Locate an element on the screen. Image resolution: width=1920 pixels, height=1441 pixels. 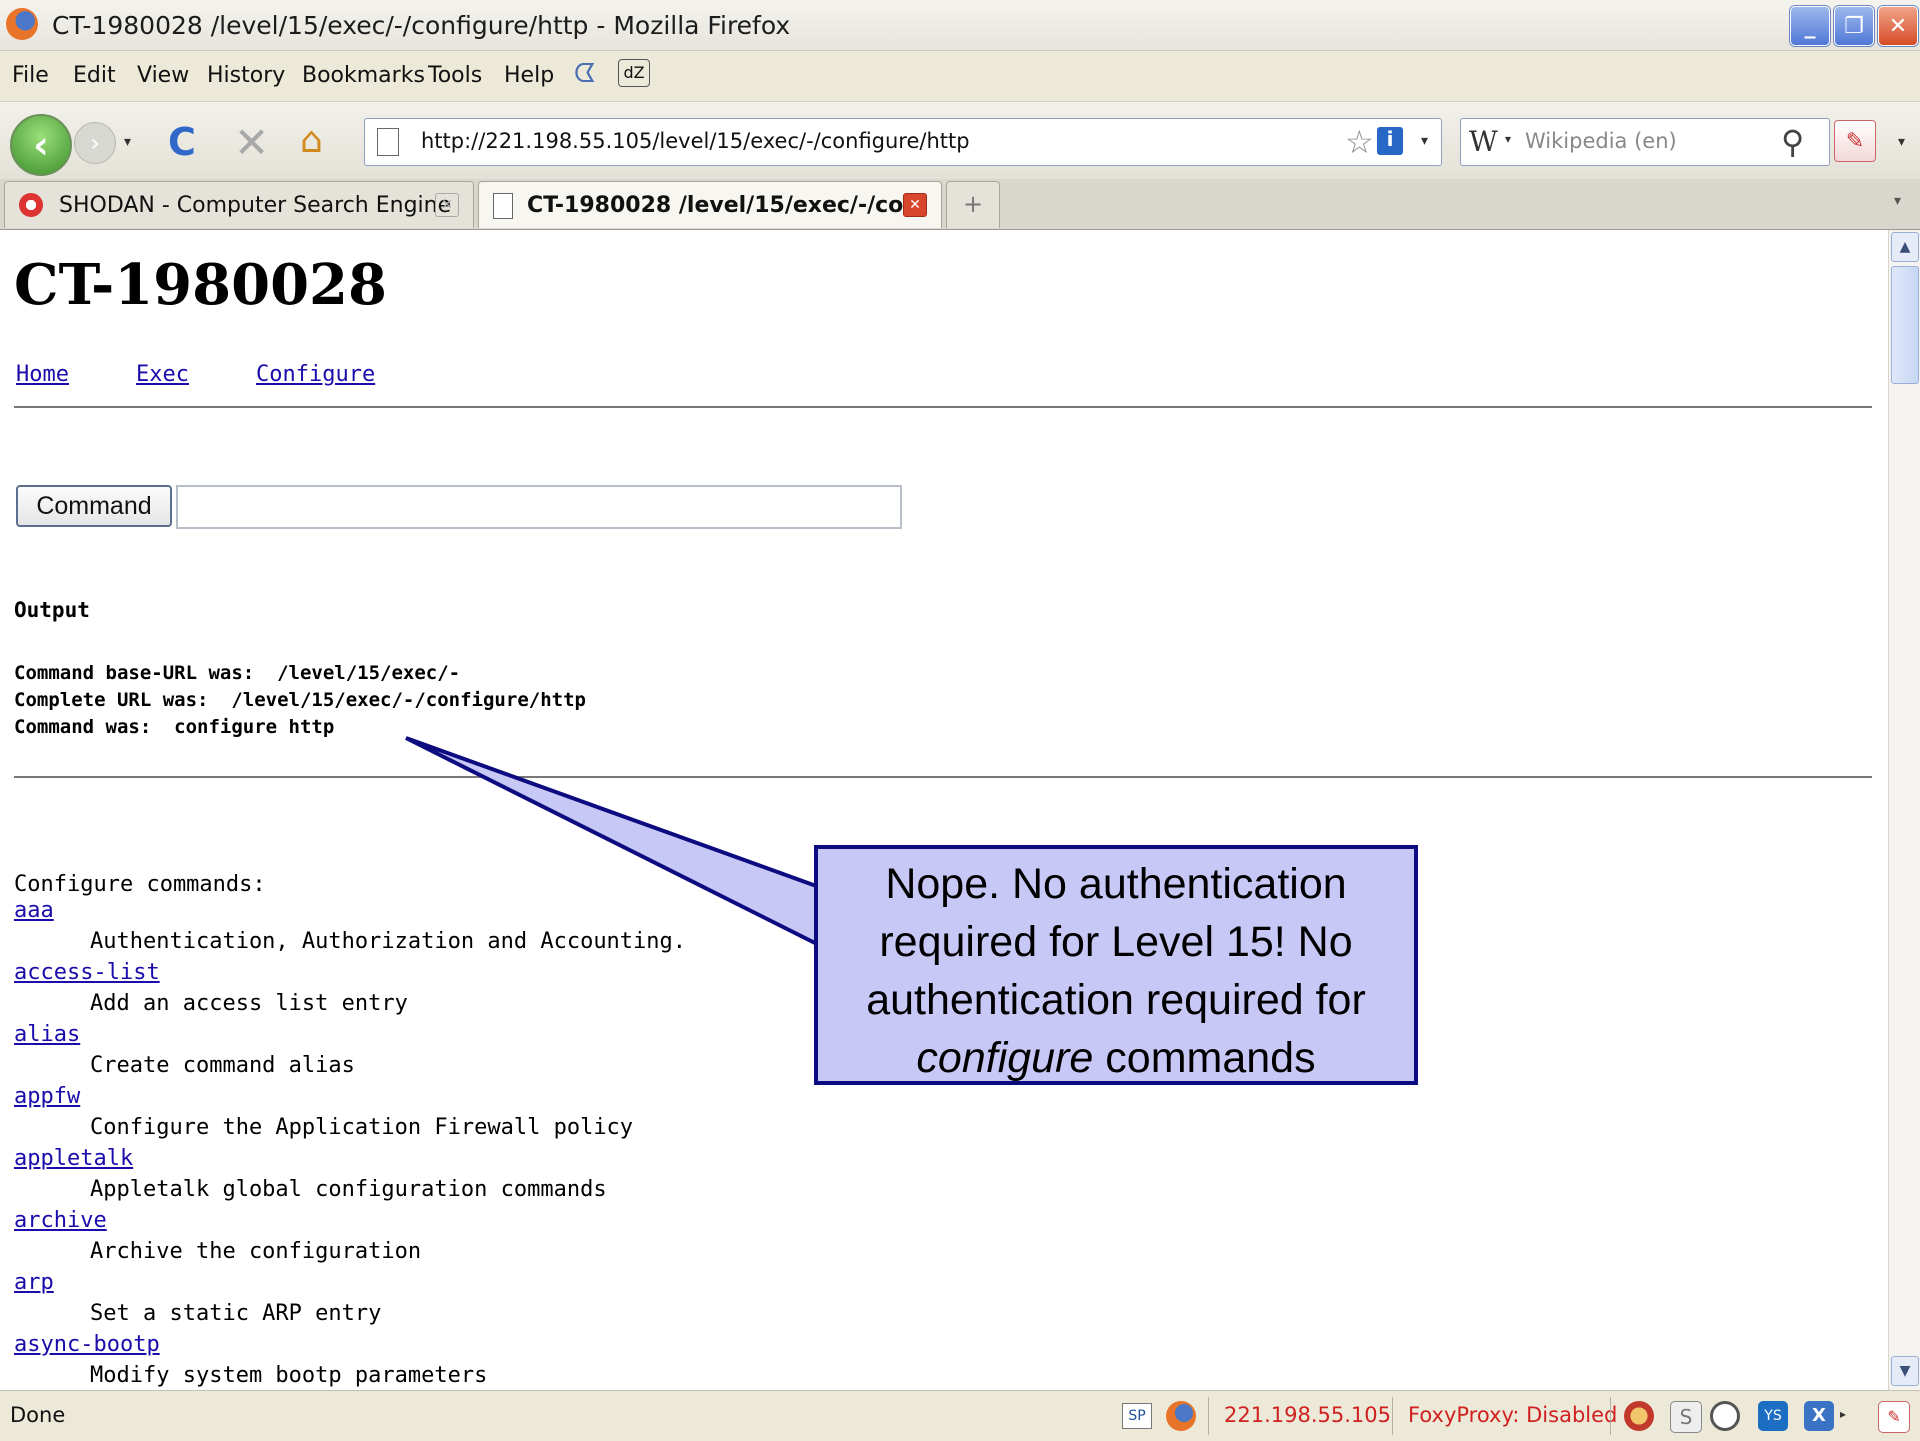
search-icon: ⚲ is located at coordinates (1792, 142).